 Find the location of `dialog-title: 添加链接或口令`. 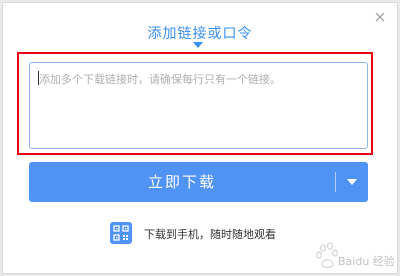

dialog-title: 添加链接或口令 is located at coordinates (200, 34).